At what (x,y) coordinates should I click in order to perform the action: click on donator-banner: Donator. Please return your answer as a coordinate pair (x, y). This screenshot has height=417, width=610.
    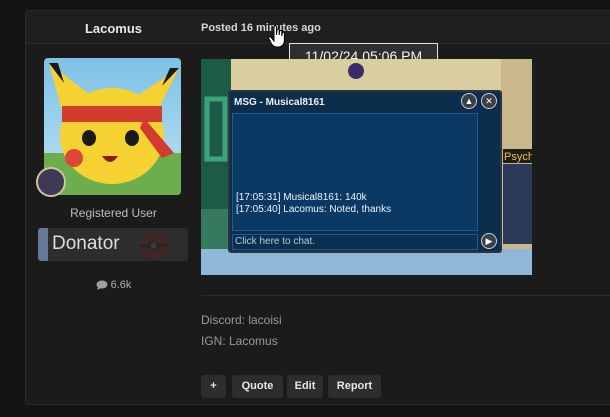
    Looking at the image, I should click on (113, 244).